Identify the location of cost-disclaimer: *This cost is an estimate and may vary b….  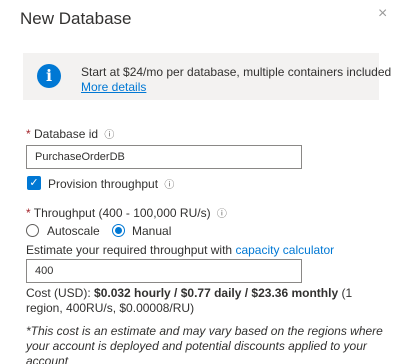
(204, 344).